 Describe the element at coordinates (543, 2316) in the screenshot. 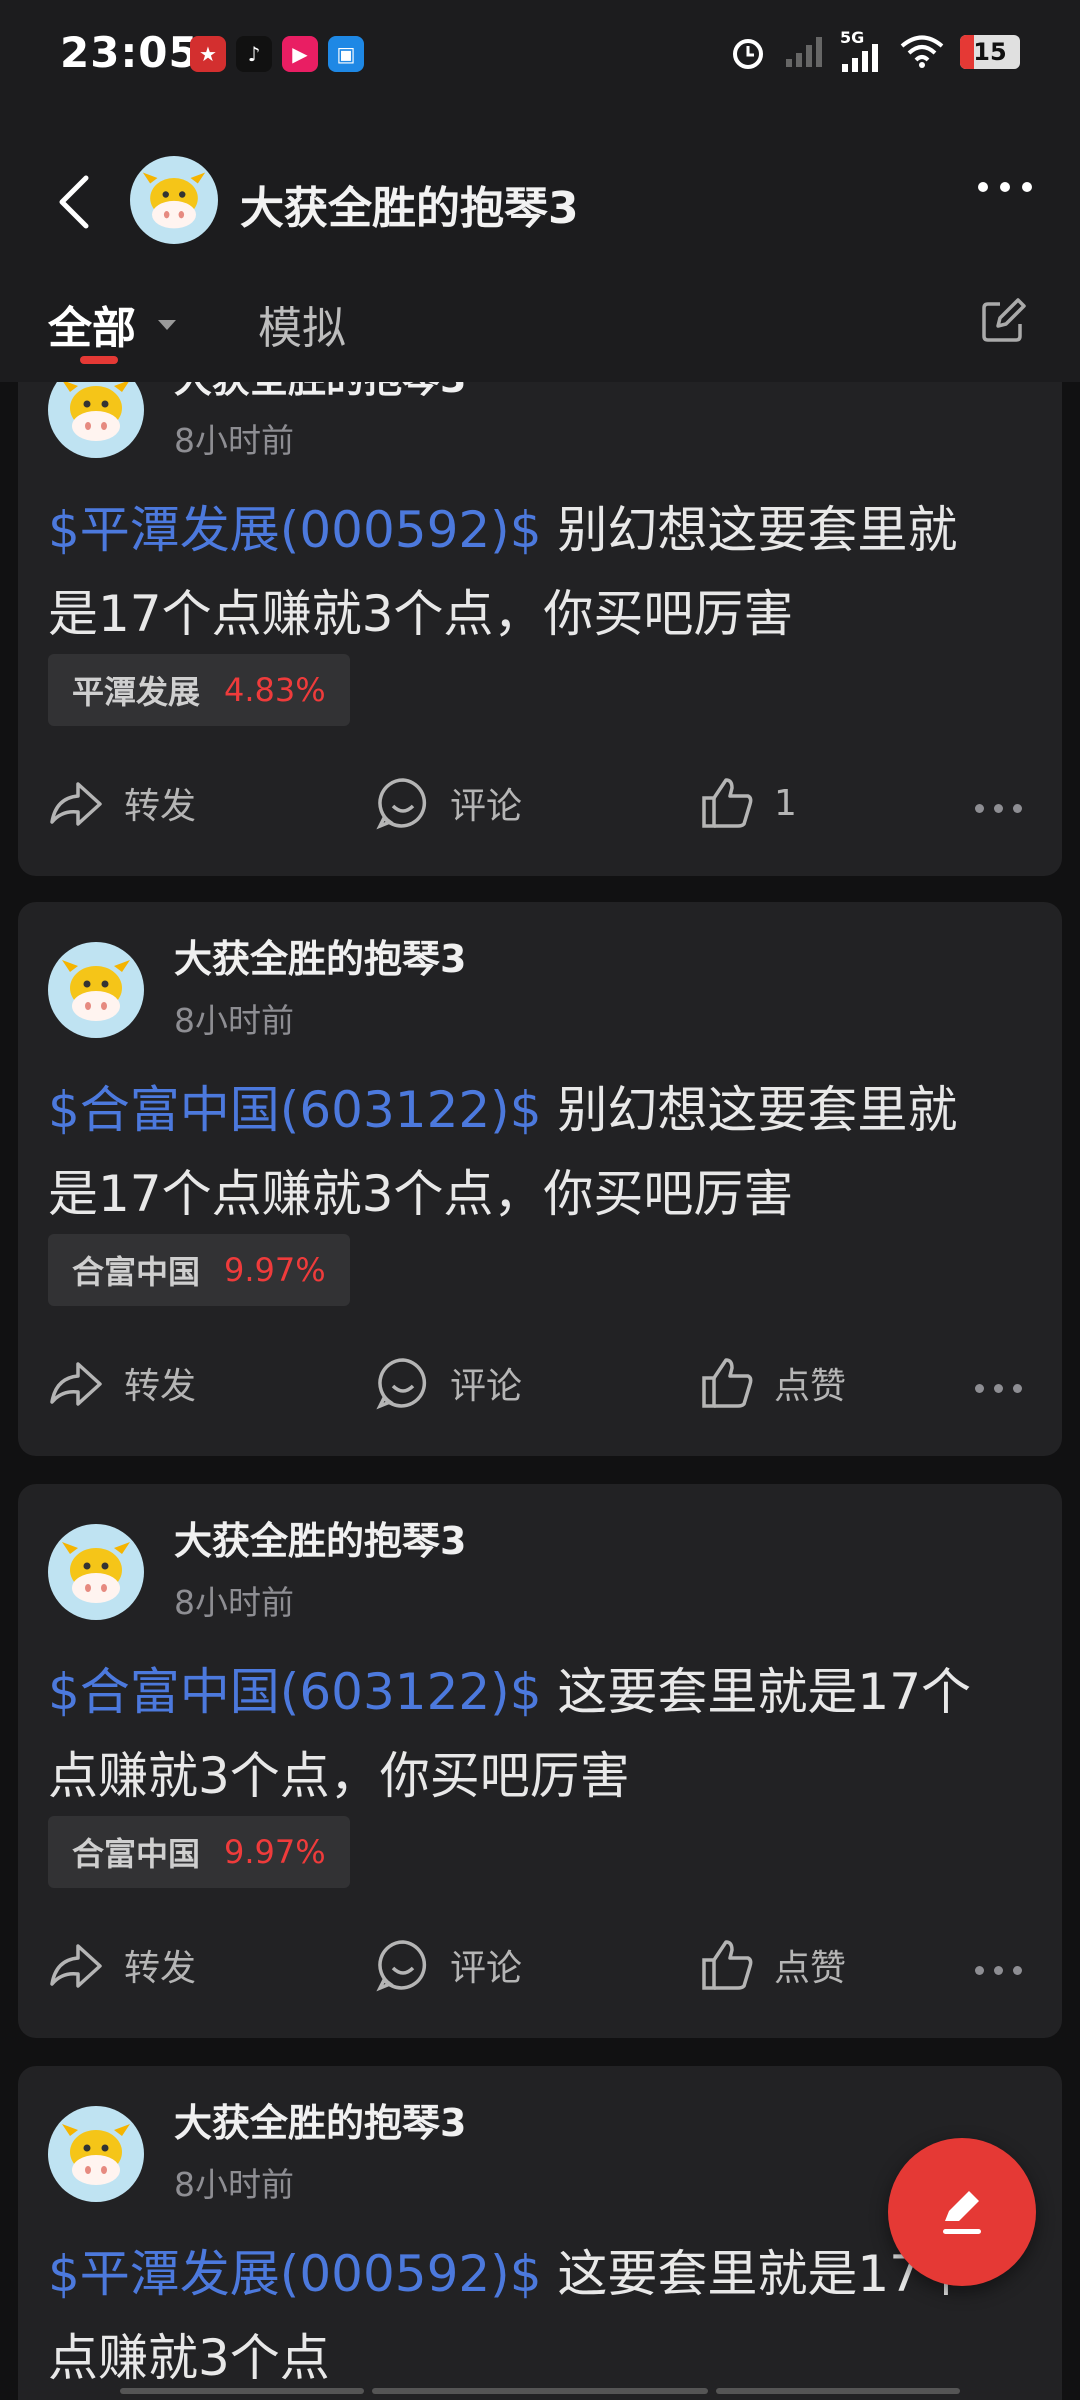

I see `post-text: $平潭发展(000592)$ 这要套里就是17个 点赚就3个点` at that location.